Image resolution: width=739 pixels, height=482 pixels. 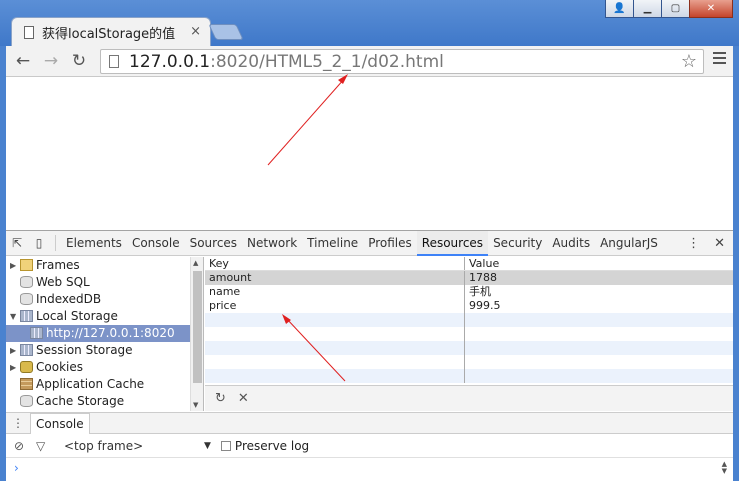 What do you see at coordinates (335, 278) in the screenshot?
I see `cell-key: amount` at bounding box center [335, 278].